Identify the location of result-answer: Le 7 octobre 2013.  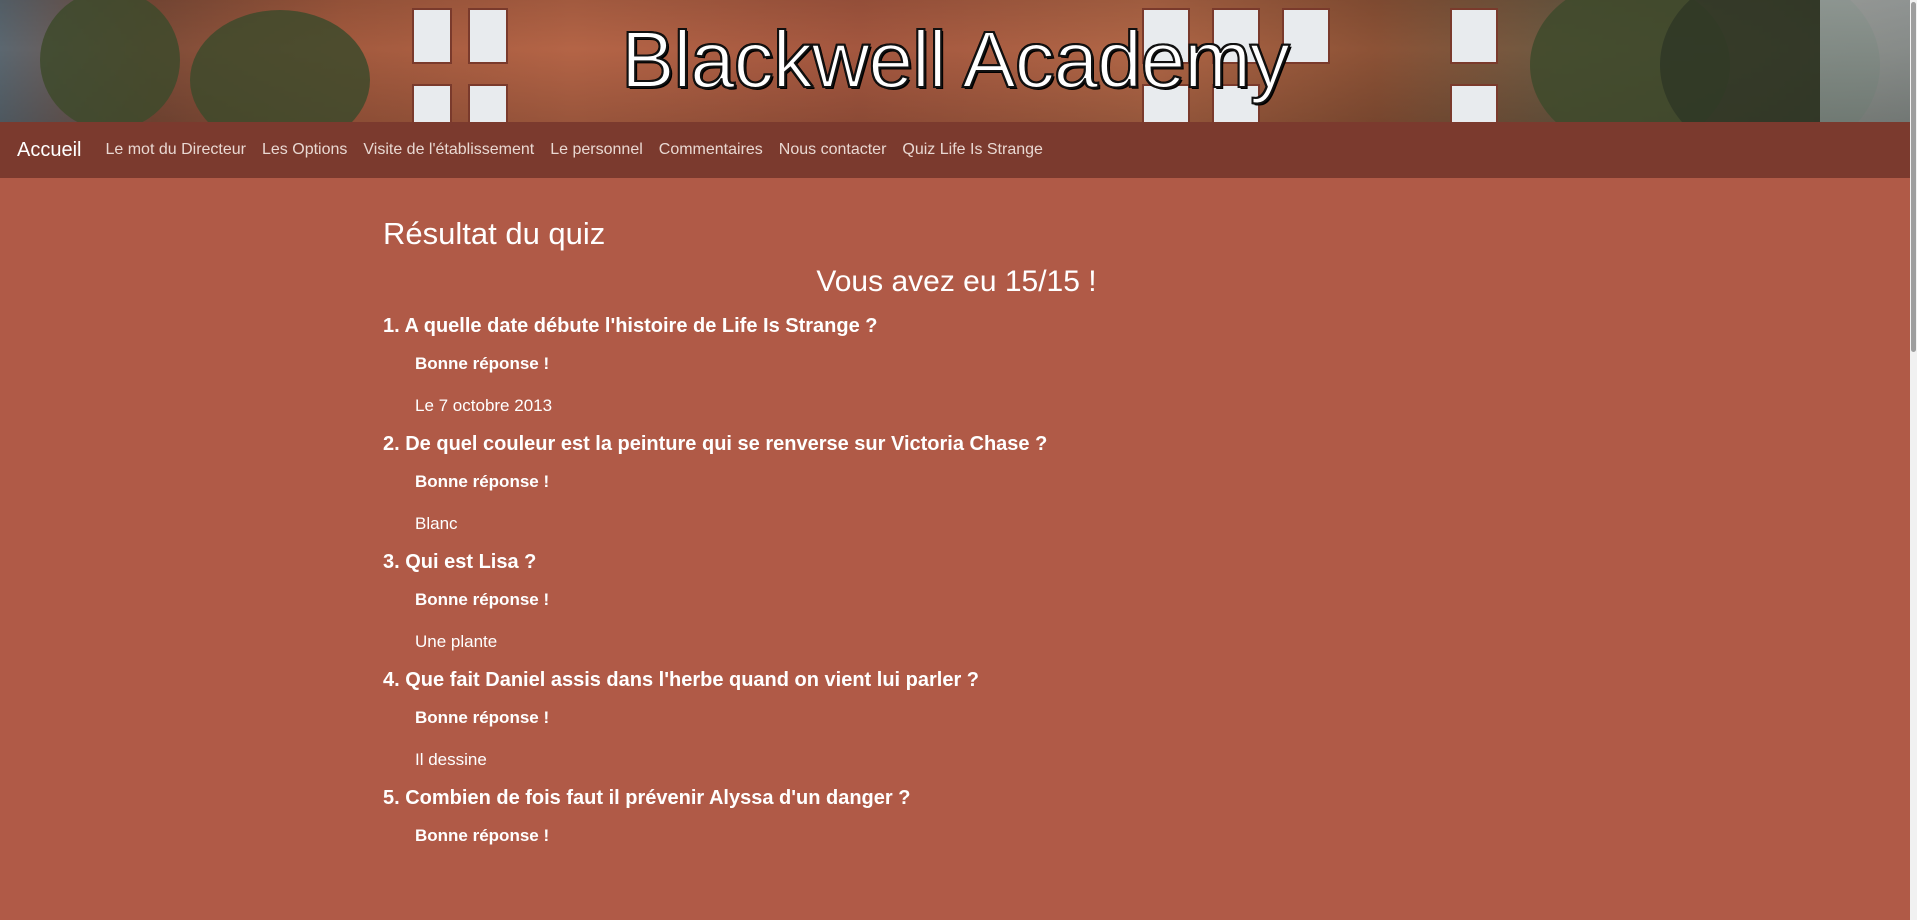
(484, 405).